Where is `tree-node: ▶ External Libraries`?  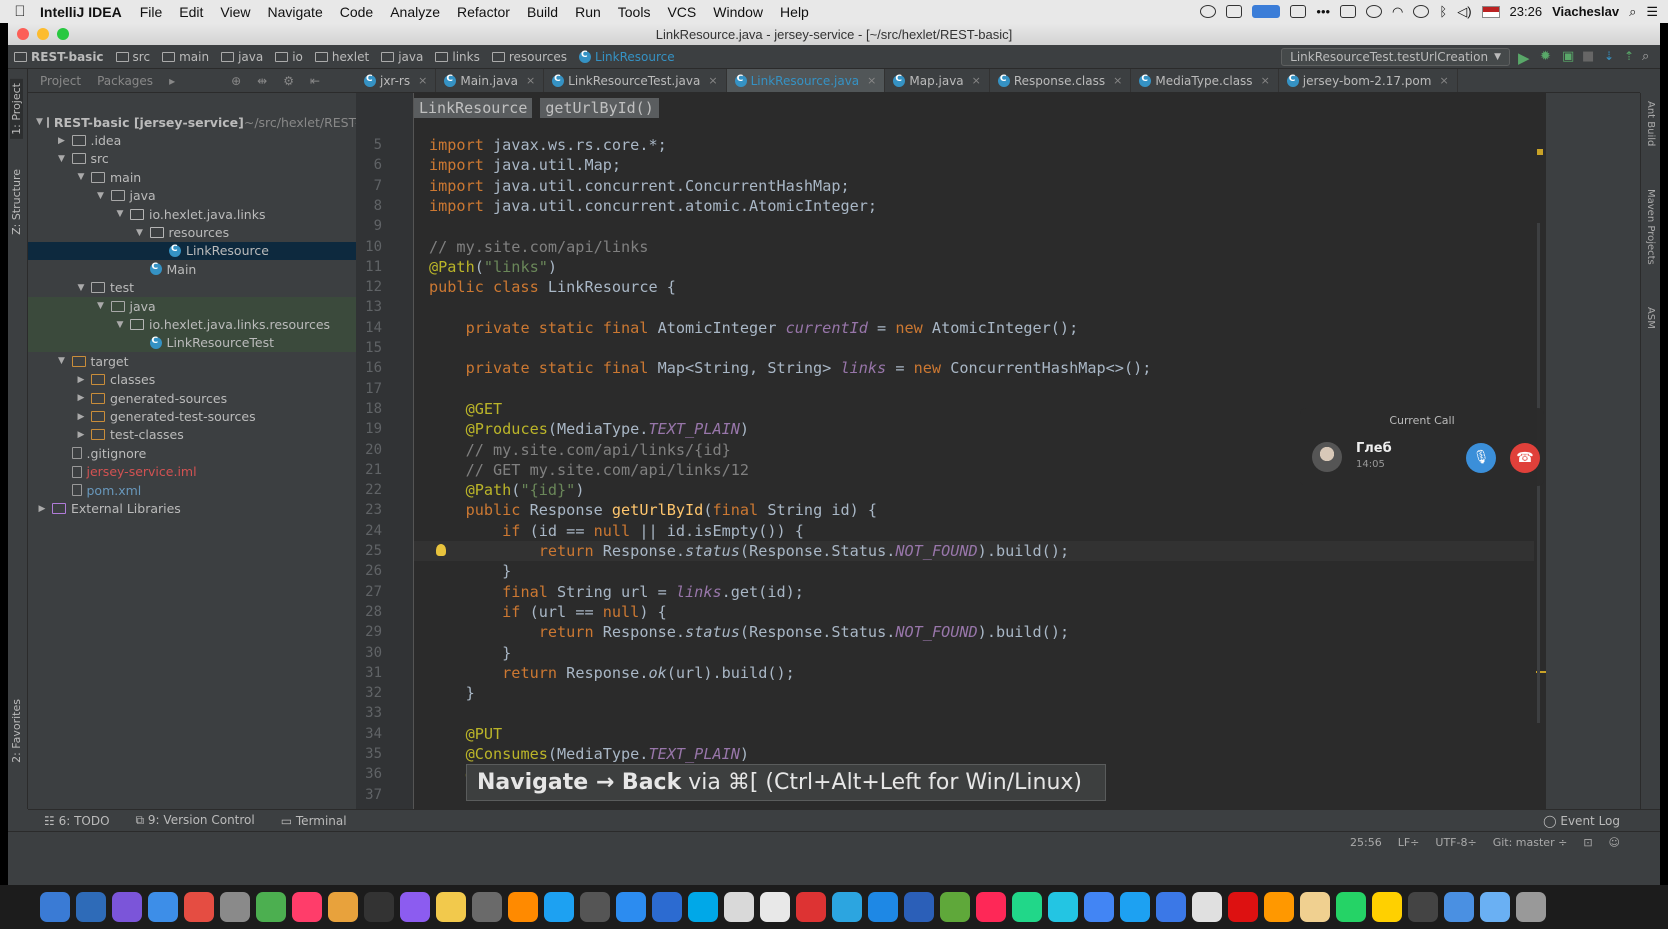
tree-node: ▶ External Libraries is located at coordinates (192, 508).